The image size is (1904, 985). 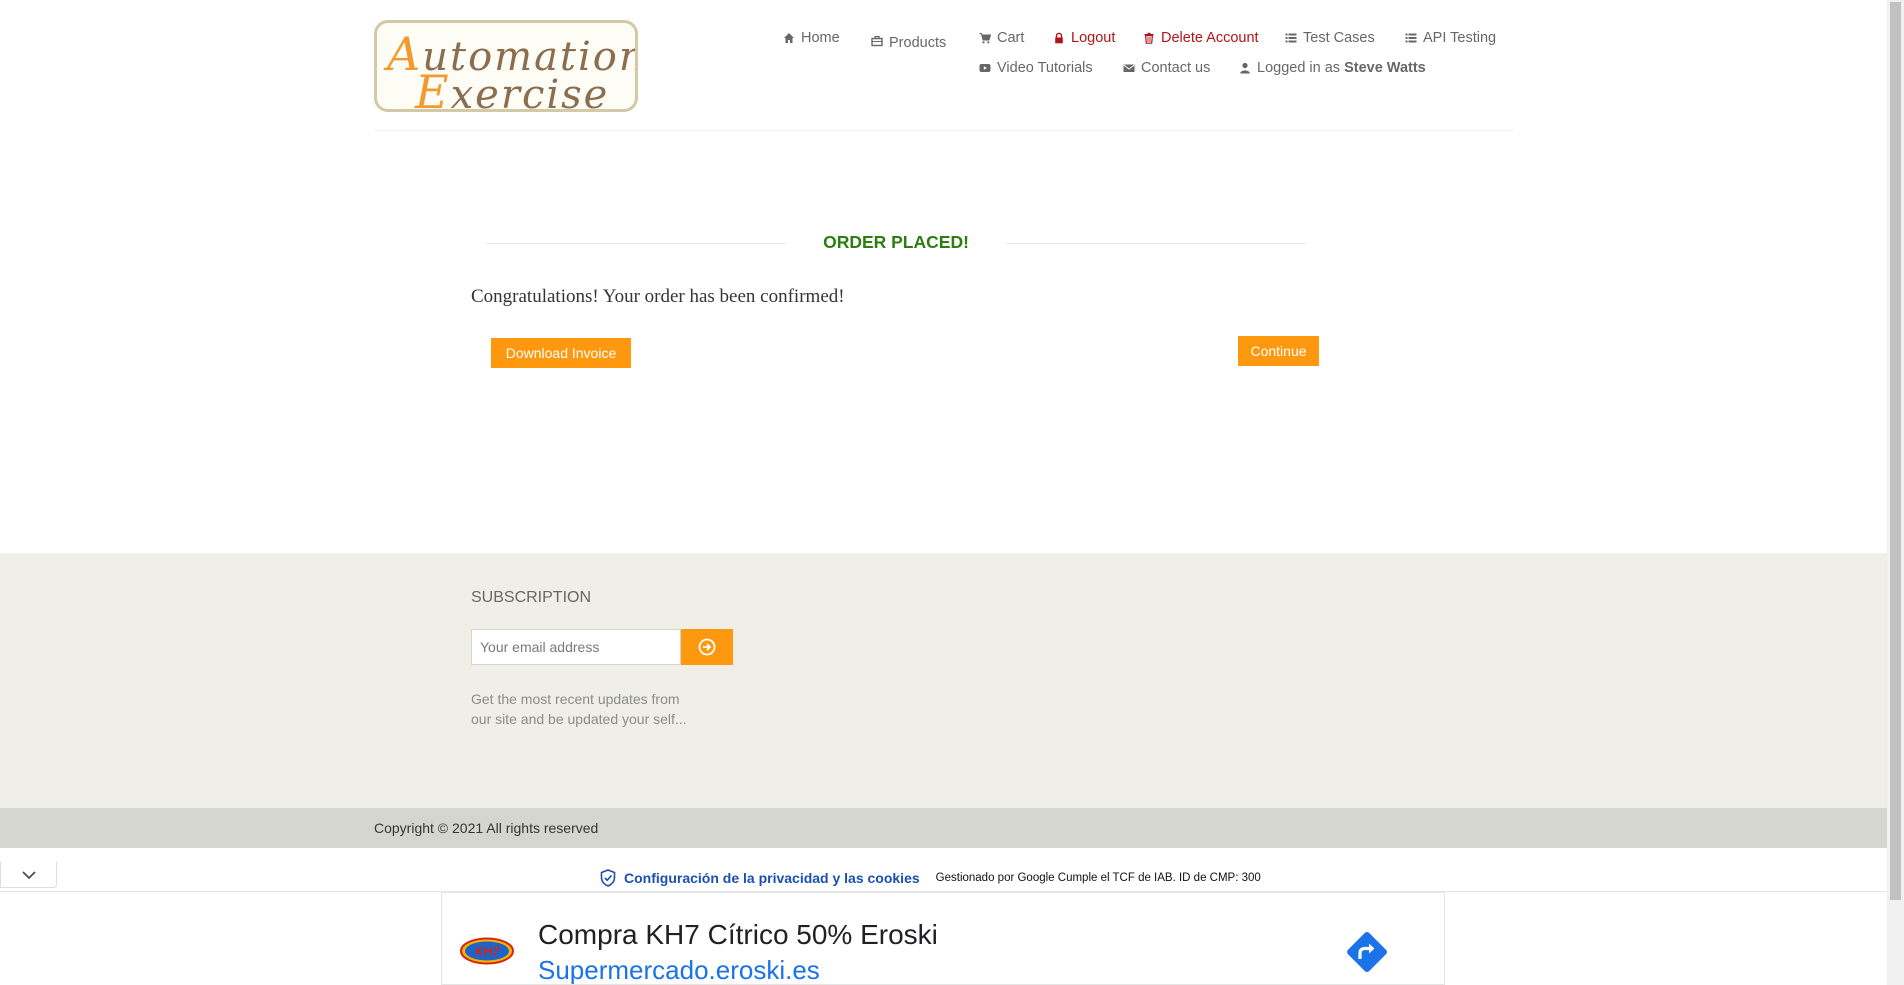 What do you see at coordinates (576, 647) in the screenshot?
I see `subscription-email-input` at bounding box center [576, 647].